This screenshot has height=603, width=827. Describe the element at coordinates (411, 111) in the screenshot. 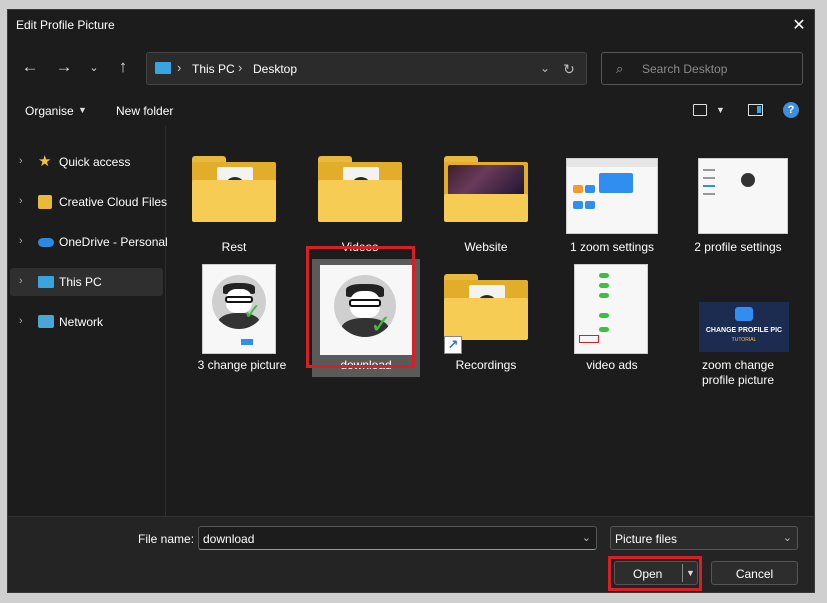

I see `command-bar: Organise ▼ New folder ▼ ?` at that location.